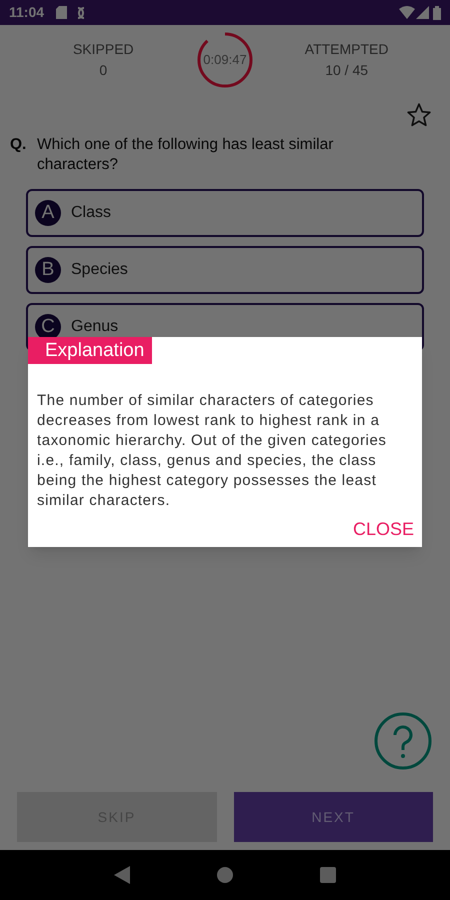 Image resolution: width=450 pixels, height=900 pixels. Describe the element at coordinates (90, 350) in the screenshot. I see `dialog-title: Explanation` at that location.